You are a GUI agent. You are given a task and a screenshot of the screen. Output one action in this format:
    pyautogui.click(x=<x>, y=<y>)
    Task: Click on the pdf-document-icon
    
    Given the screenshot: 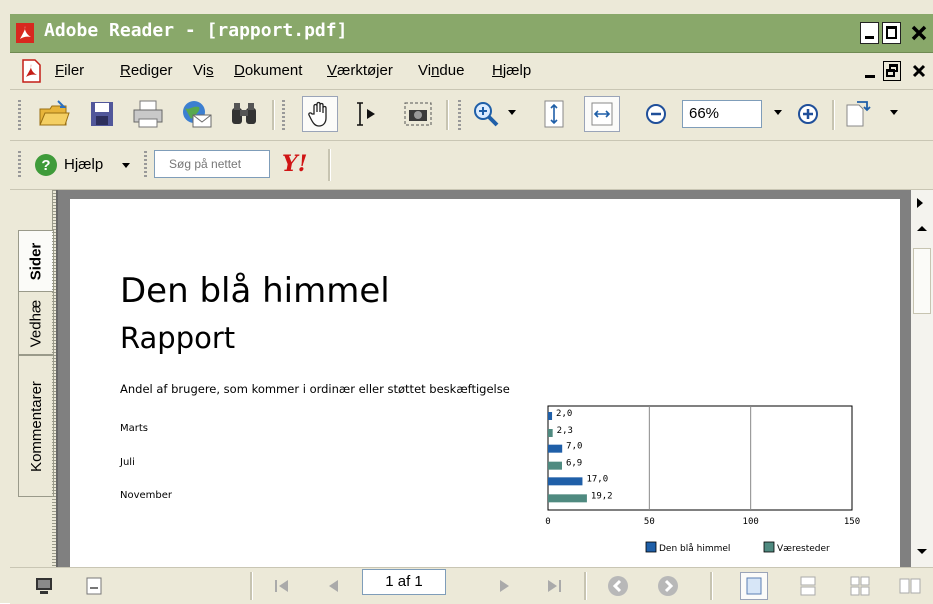 What is the action you would take?
    pyautogui.click(x=31, y=71)
    